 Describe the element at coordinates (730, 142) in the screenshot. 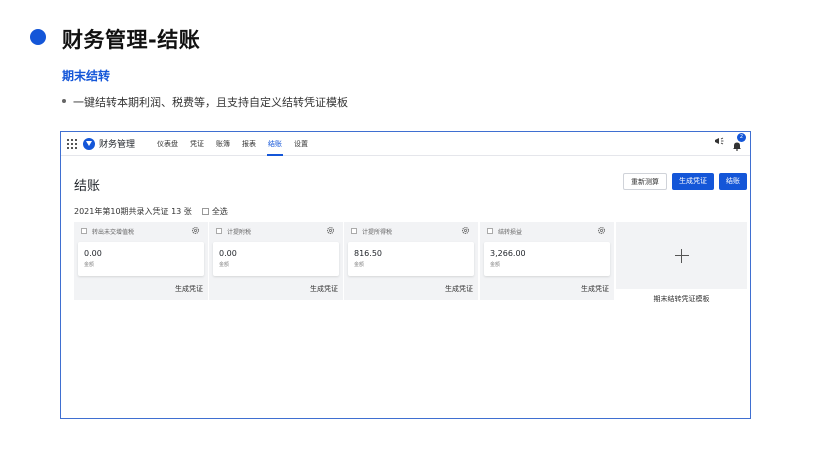

I see `topbar-actions: 2` at that location.